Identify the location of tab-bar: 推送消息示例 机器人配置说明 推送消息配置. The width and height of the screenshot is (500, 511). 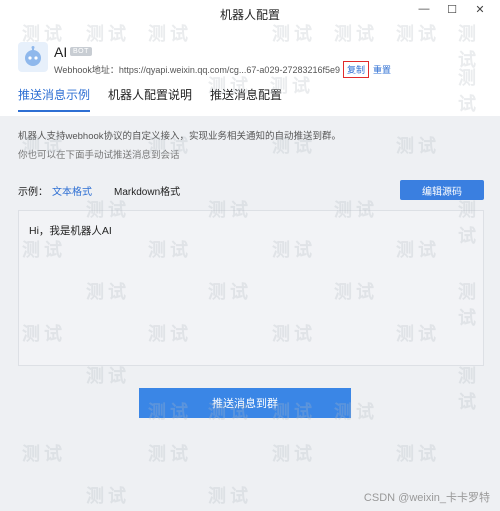
(159, 99).